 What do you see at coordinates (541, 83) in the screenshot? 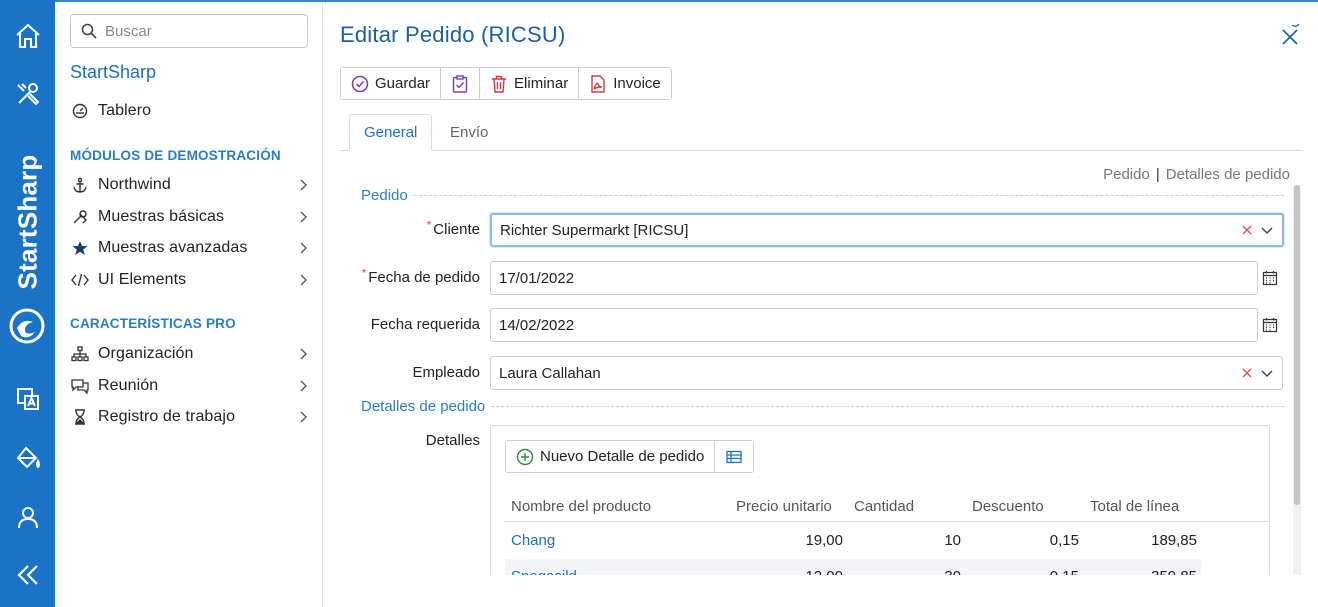
I see `delete-button-label: Eliminar` at bounding box center [541, 83].